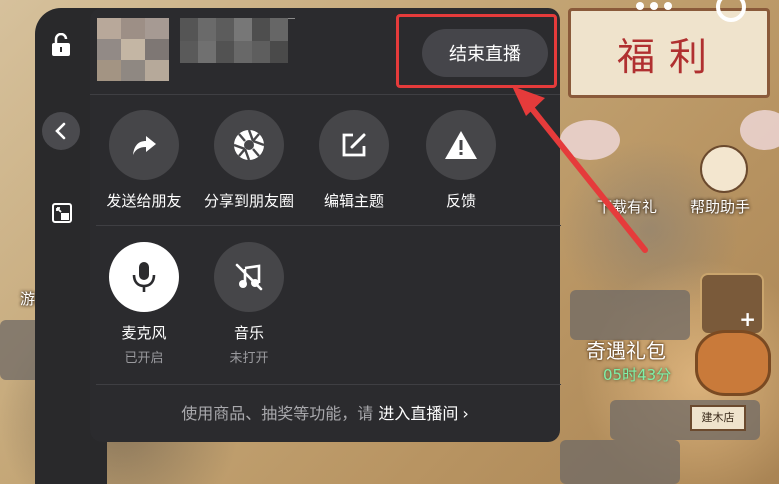  I want to click on red-arrow-annotation, so click(580, 169).